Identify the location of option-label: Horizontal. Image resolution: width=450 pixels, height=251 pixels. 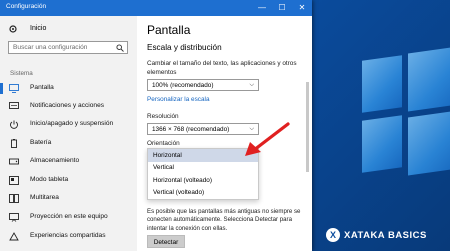
(167, 155).